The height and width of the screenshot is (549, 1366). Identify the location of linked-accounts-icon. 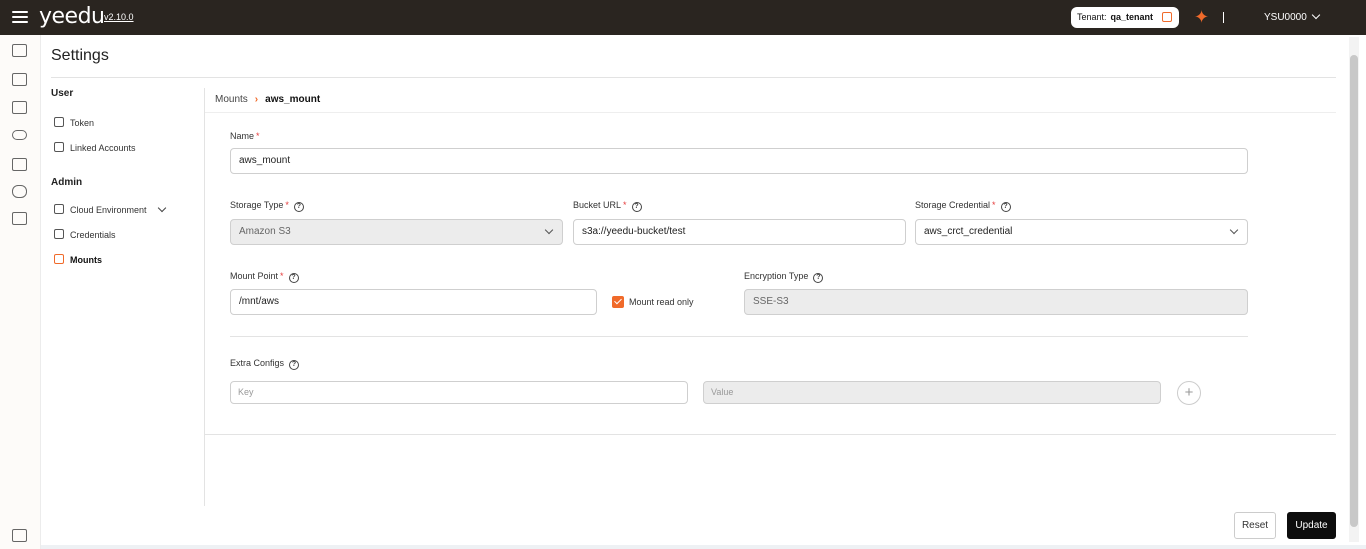
(59, 147).